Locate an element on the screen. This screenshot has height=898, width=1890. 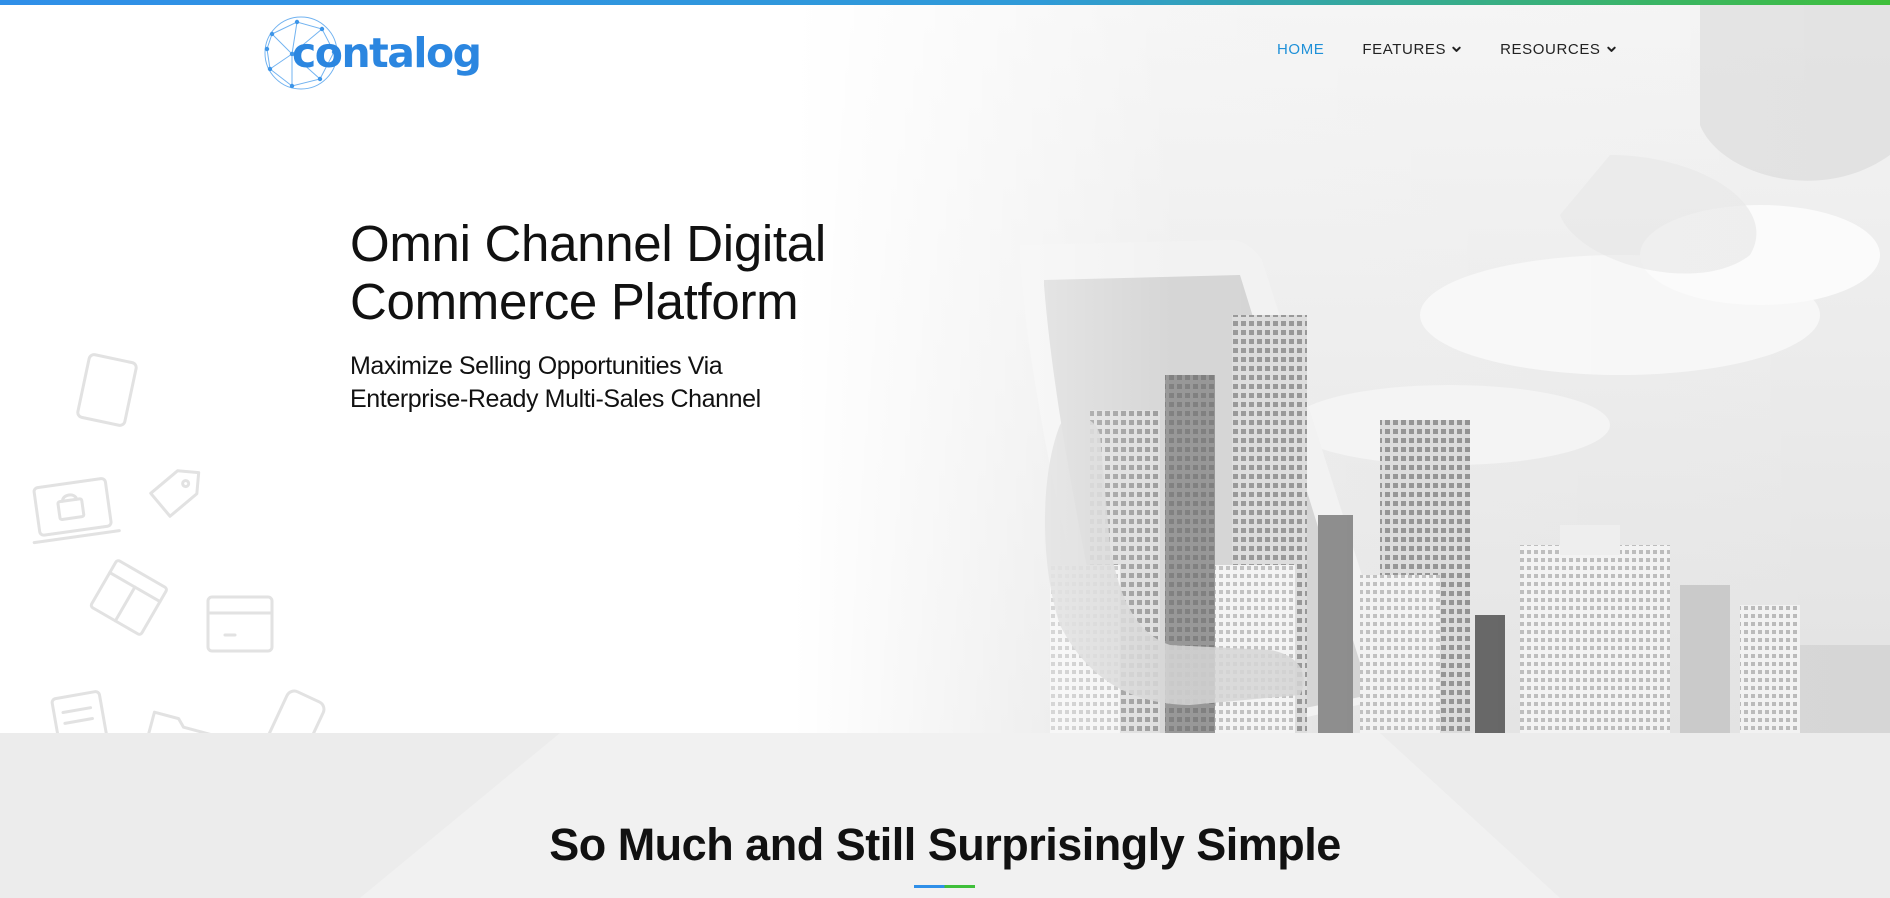
hero-title-line2: Commerce Platform is located at coordinates (574, 301).